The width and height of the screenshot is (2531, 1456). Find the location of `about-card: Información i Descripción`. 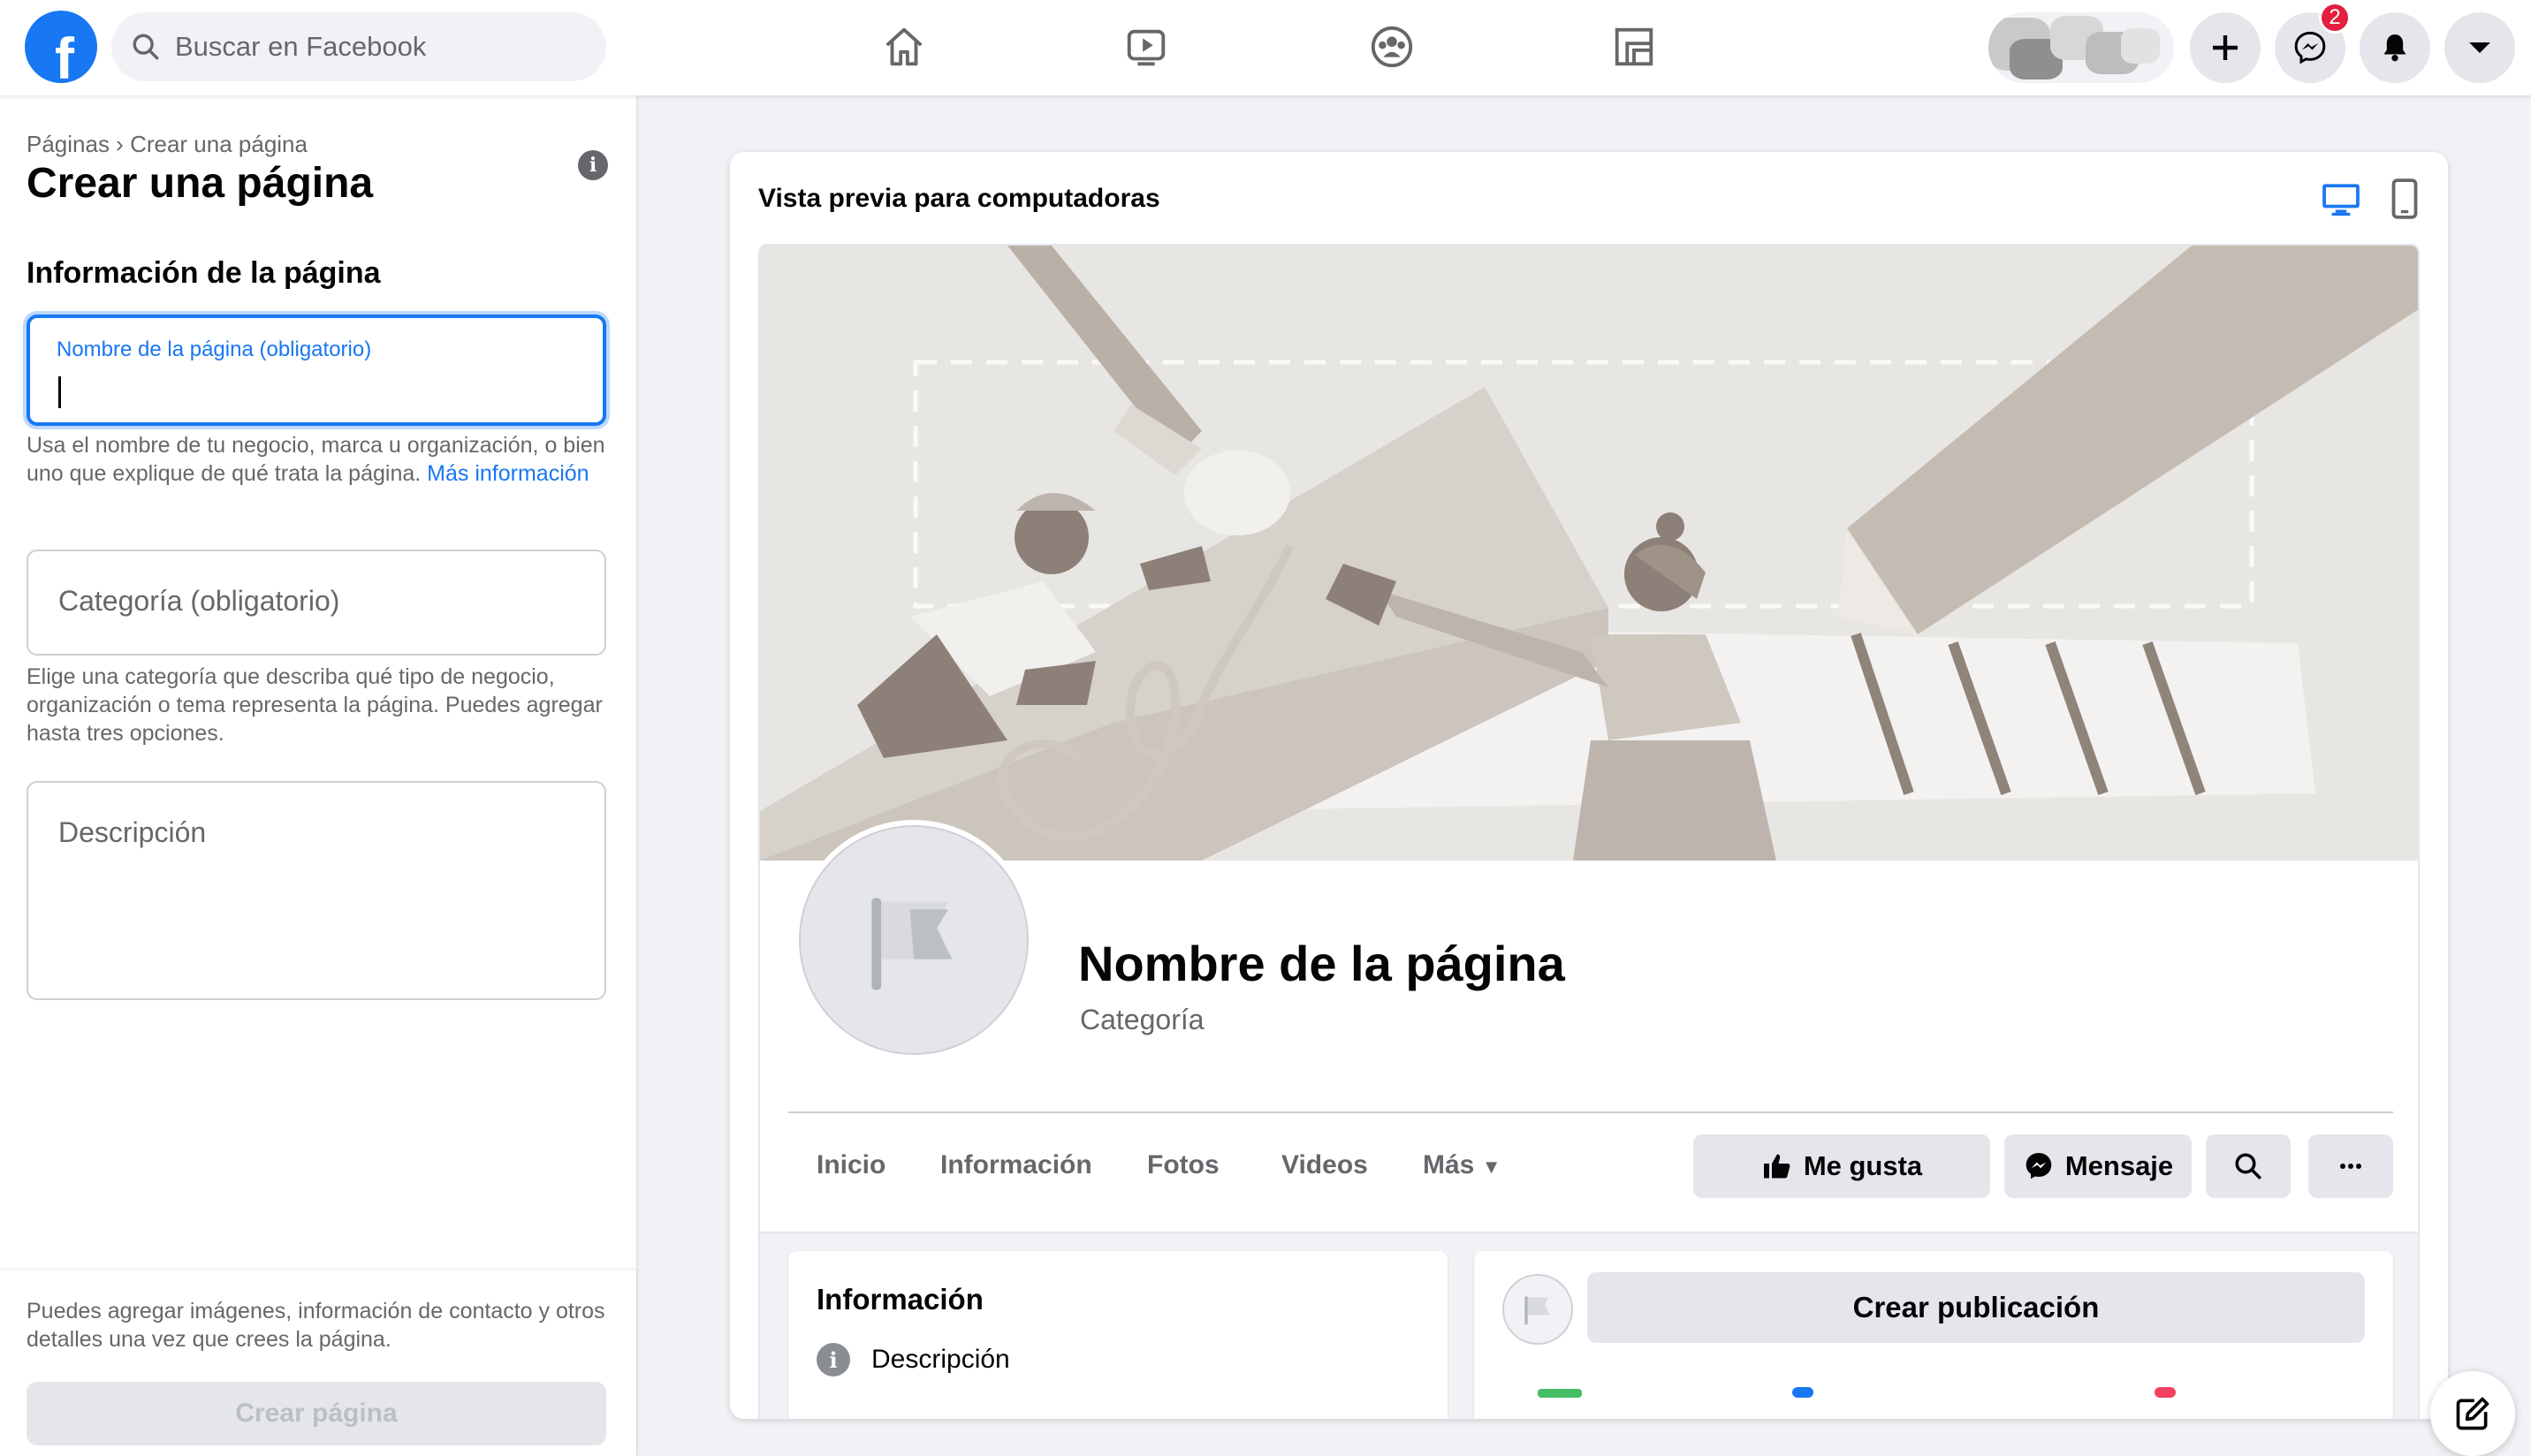

about-card: Información i Descripción is located at coordinates (1118, 1335).